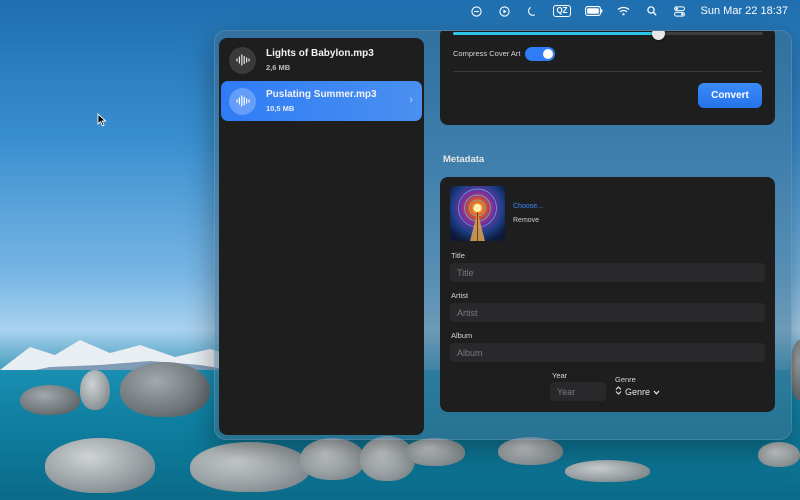 The height and width of the screenshot is (500, 800). Describe the element at coordinates (526, 220) in the screenshot. I see `remove-artwork-link: Remove` at that location.